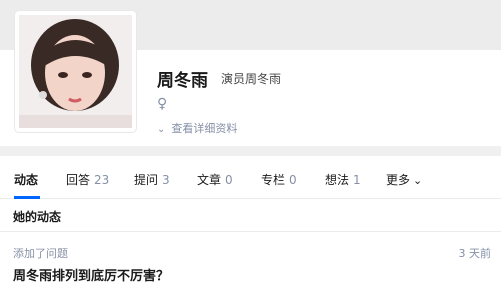  I want to click on tab-activity: 动态, so click(26, 179).